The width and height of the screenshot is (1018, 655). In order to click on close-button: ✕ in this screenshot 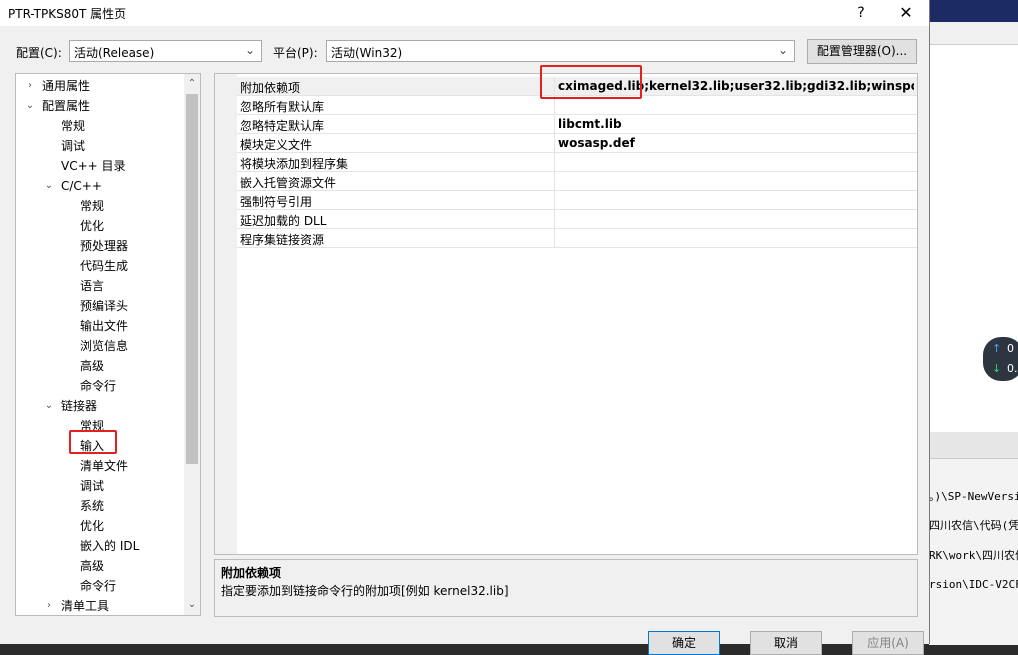, I will do `click(906, 13)`.